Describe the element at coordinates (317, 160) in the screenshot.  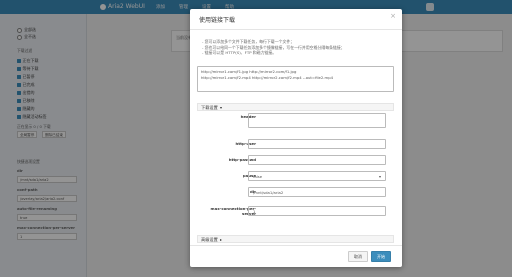
I see `http-passwd-input` at that location.